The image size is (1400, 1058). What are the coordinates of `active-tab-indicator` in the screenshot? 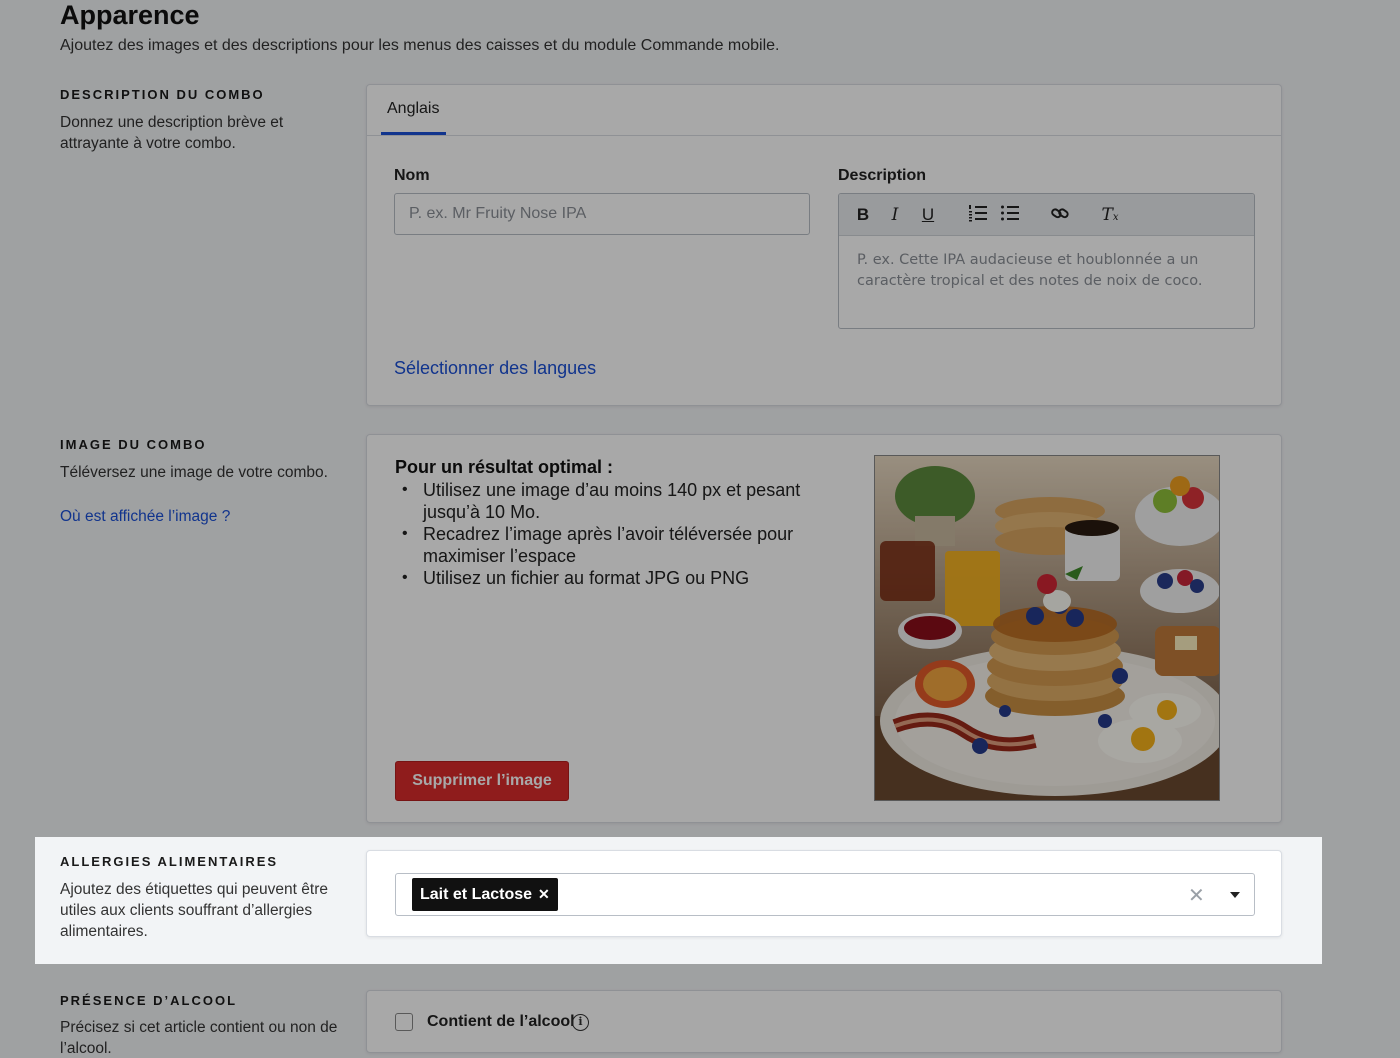 It's located at (413, 133).